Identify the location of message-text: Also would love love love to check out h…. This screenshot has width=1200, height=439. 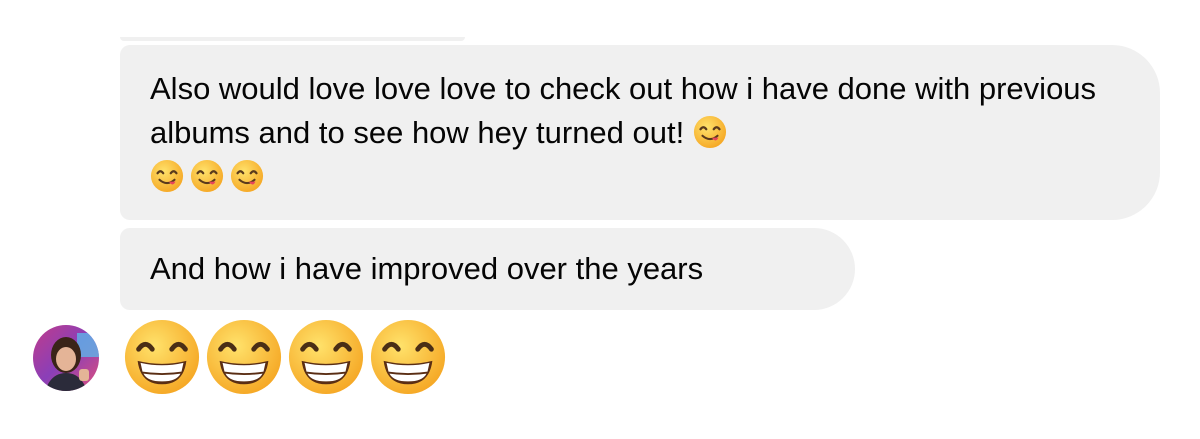
(623, 110).